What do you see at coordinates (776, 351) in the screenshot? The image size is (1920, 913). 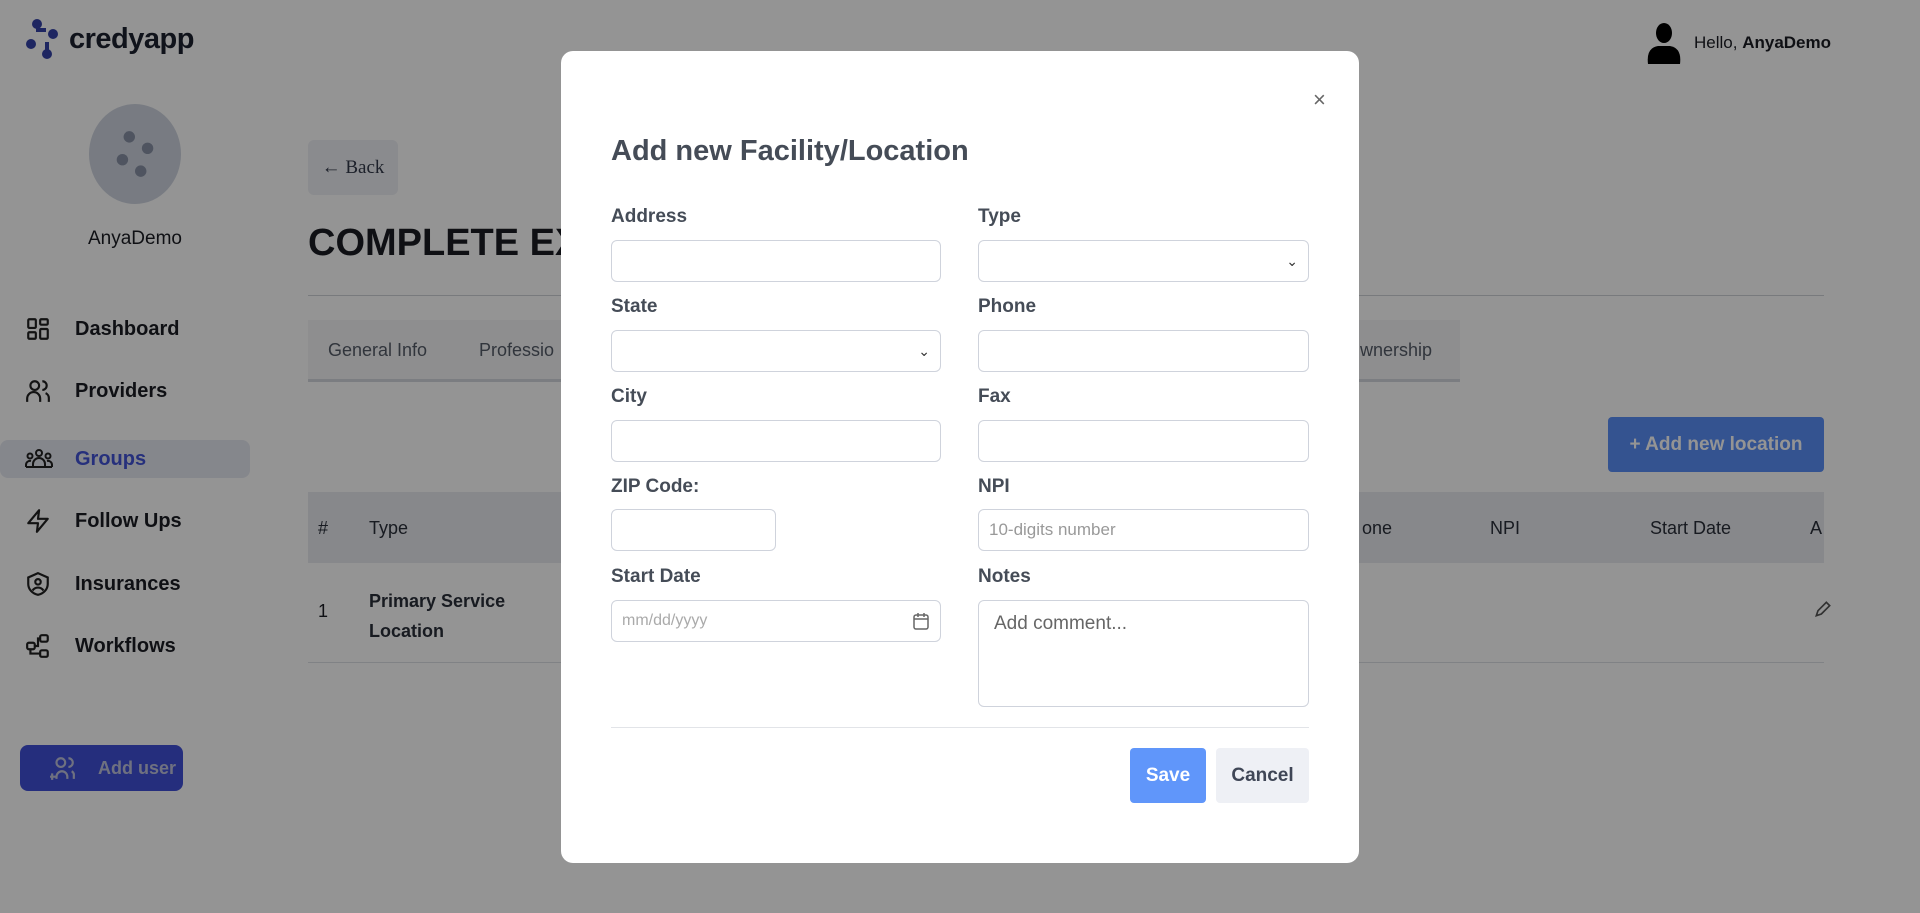 I see `state-select: ⌄` at bounding box center [776, 351].